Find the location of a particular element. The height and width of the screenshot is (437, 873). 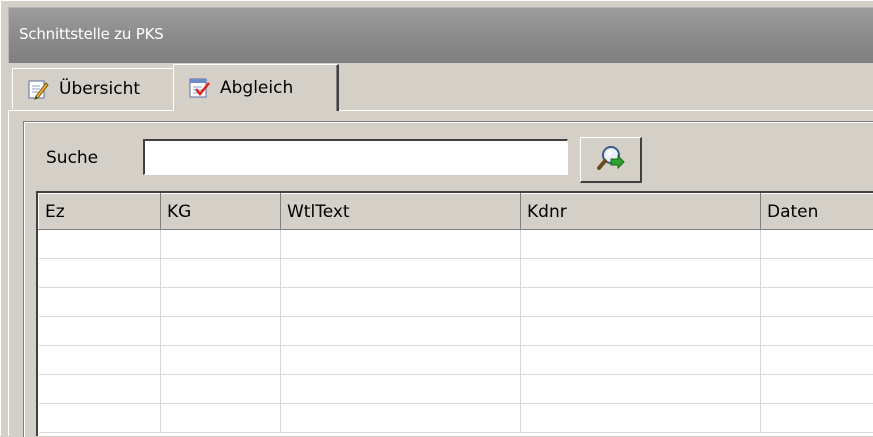

column-header-daten: Daten is located at coordinates (817, 212).